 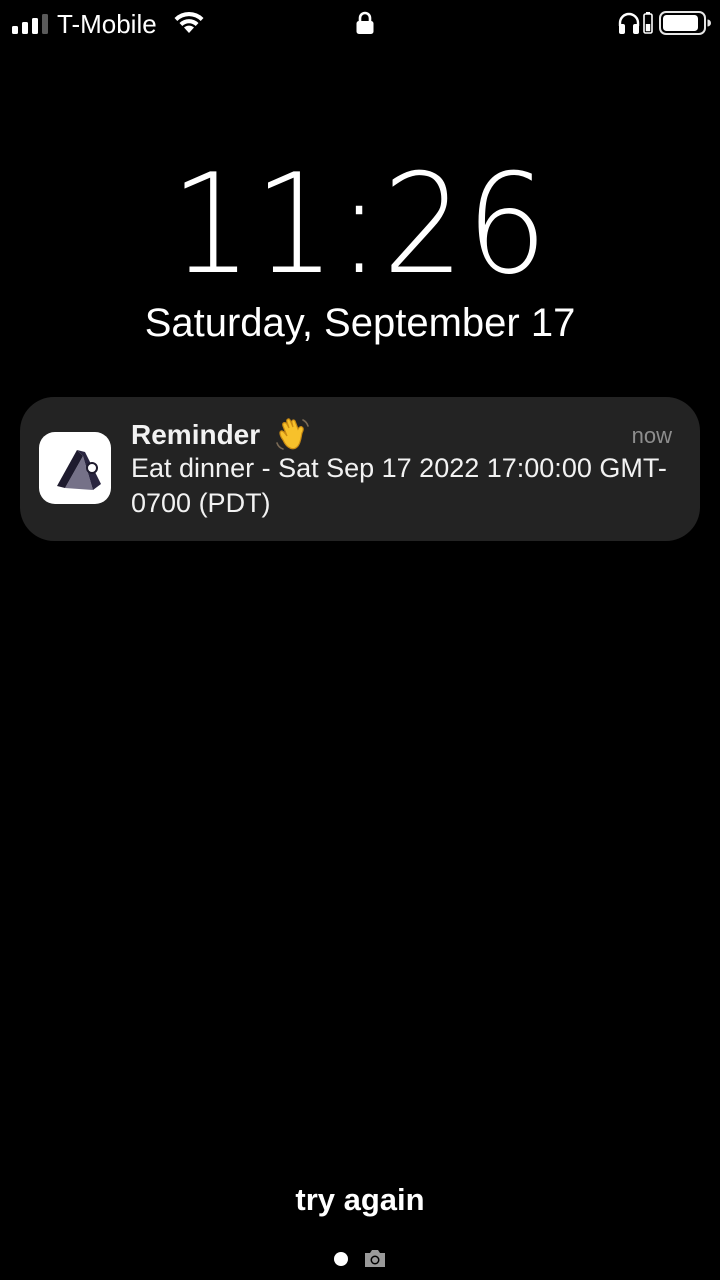 I want to click on notification-time: now, so click(x=651, y=435).